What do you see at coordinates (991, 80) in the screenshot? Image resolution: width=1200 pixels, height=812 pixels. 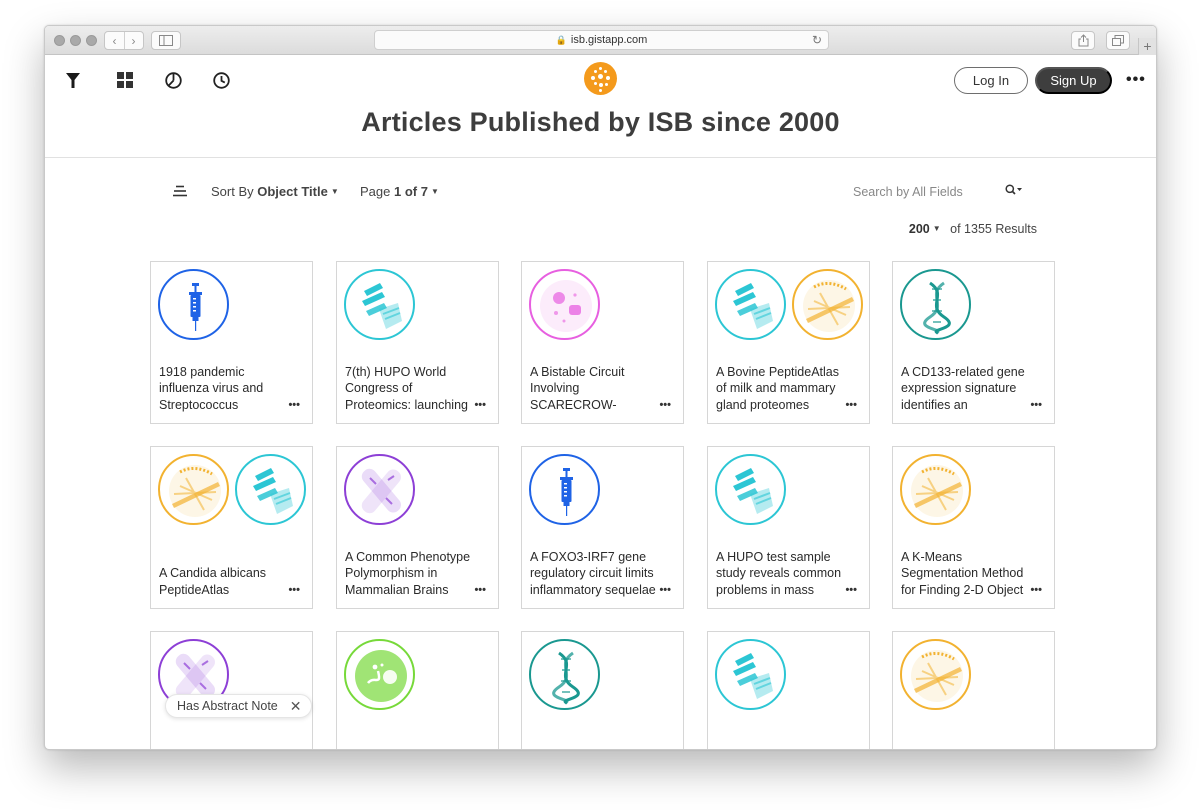 I see `login-button: Log In` at bounding box center [991, 80].